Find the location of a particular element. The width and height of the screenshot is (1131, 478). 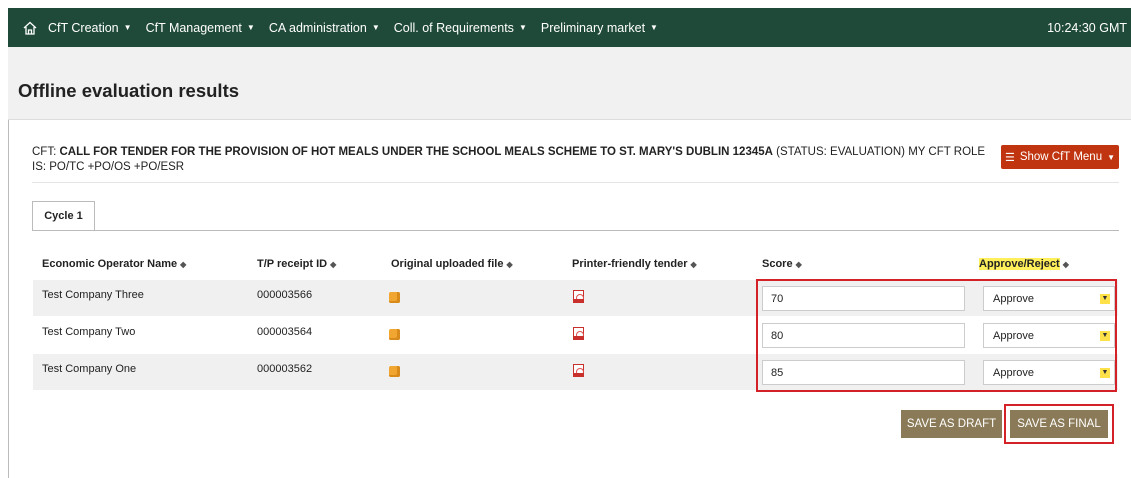

operator-name: Test Company Three is located at coordinates (93, 295).